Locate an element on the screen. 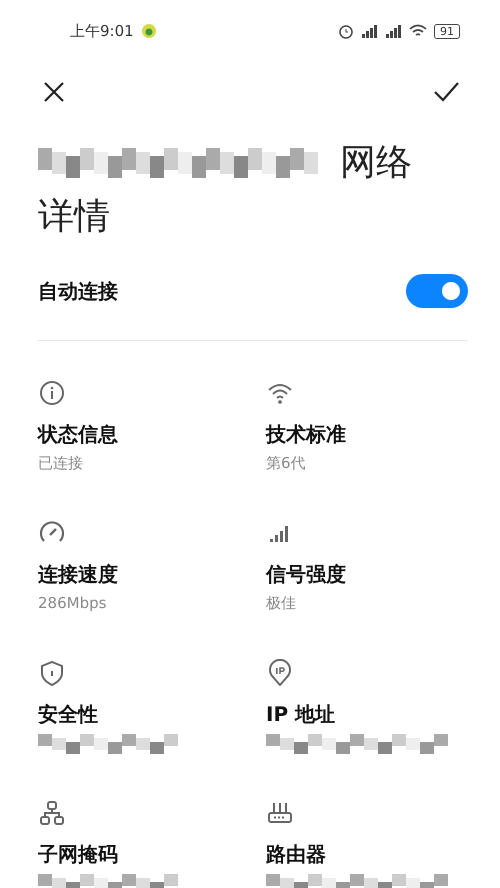 The image size is (500, 888). detail-label: 安全性 is located at coordinates (68, 714).